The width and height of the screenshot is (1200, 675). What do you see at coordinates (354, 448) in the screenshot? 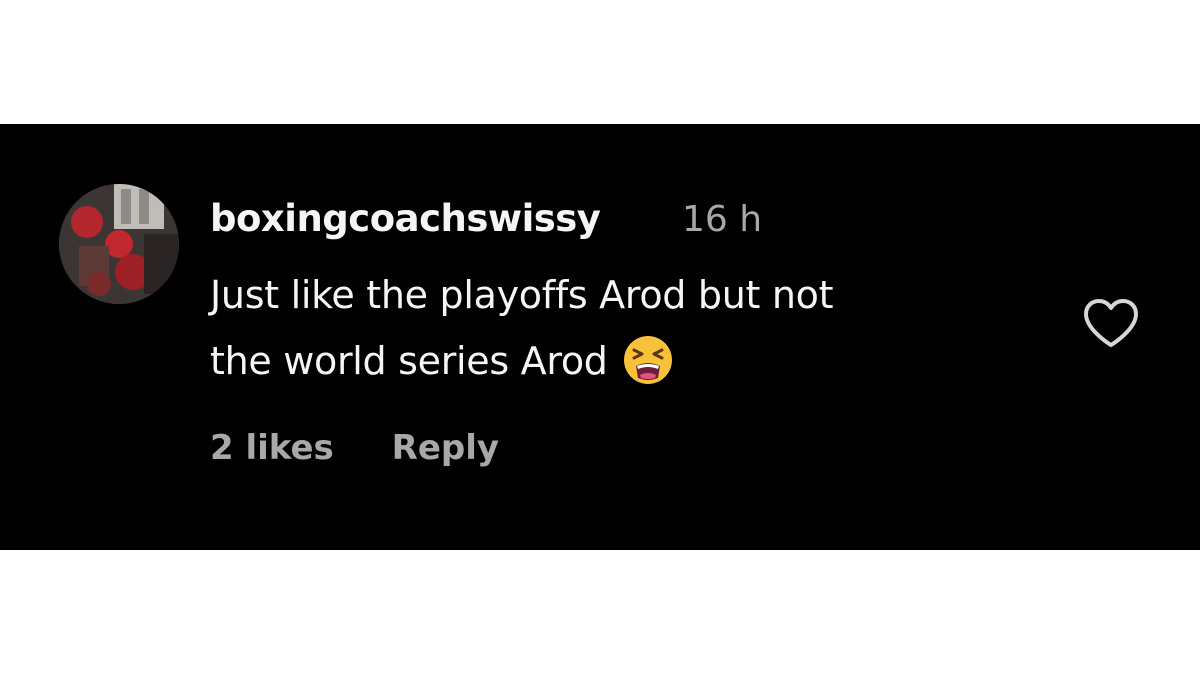
I see `comment-footer: 2 likes Reply` at bounding box center [354, 448].